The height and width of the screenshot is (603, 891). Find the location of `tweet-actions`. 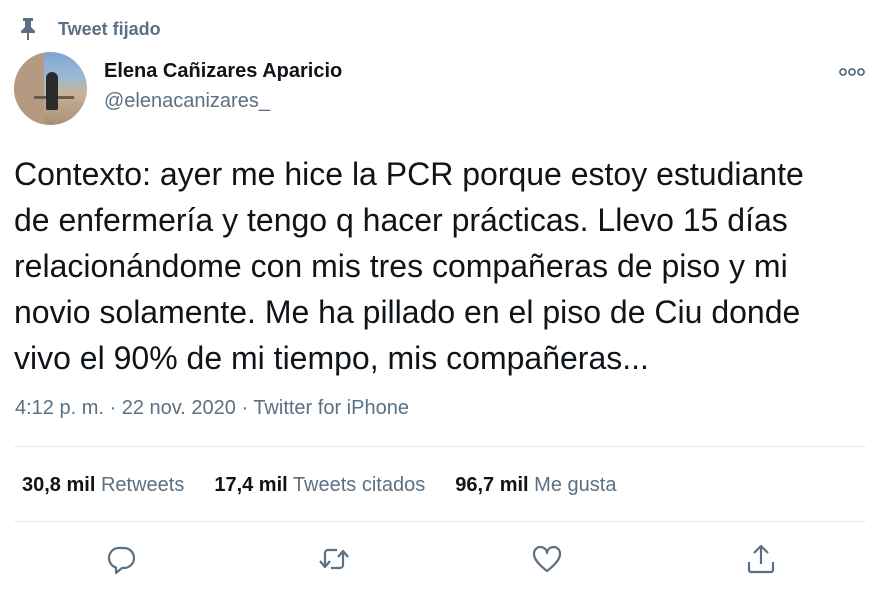

tweet-actions is located at coordinates (445, 560).